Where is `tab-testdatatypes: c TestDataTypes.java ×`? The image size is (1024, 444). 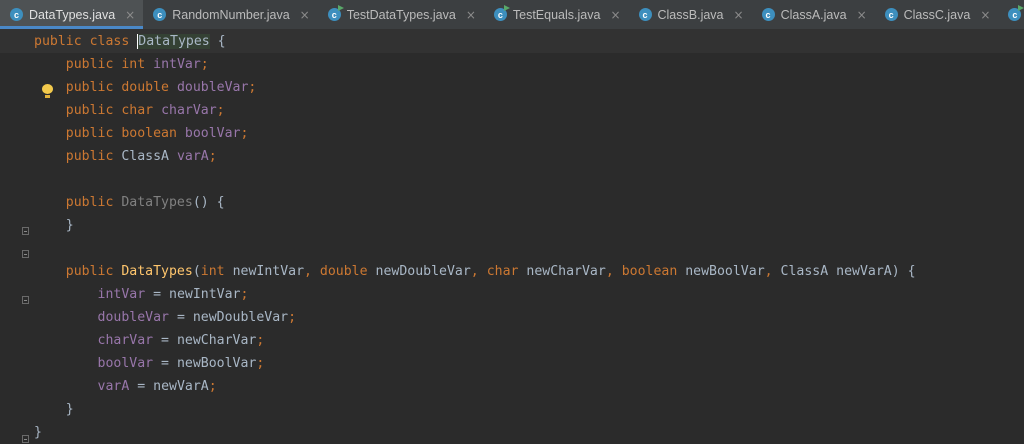
tab-testdatatypes: c TestDataTypes.java × is located at coordinates (401, 14).